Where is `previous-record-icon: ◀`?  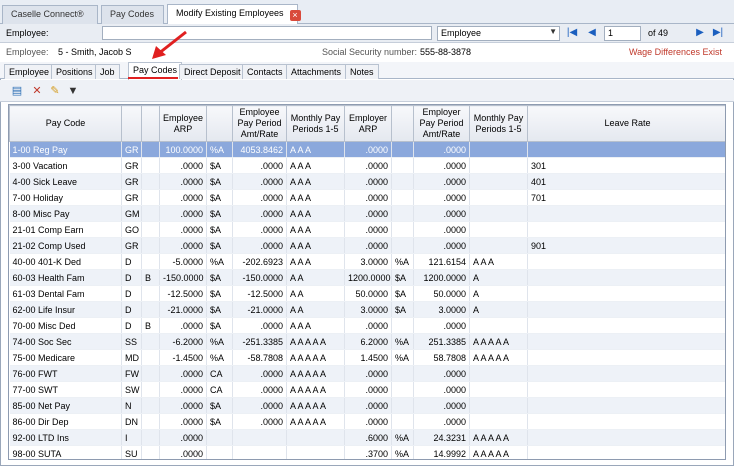 previous-record-icon: ◀ is located at coordinates (592, 33).